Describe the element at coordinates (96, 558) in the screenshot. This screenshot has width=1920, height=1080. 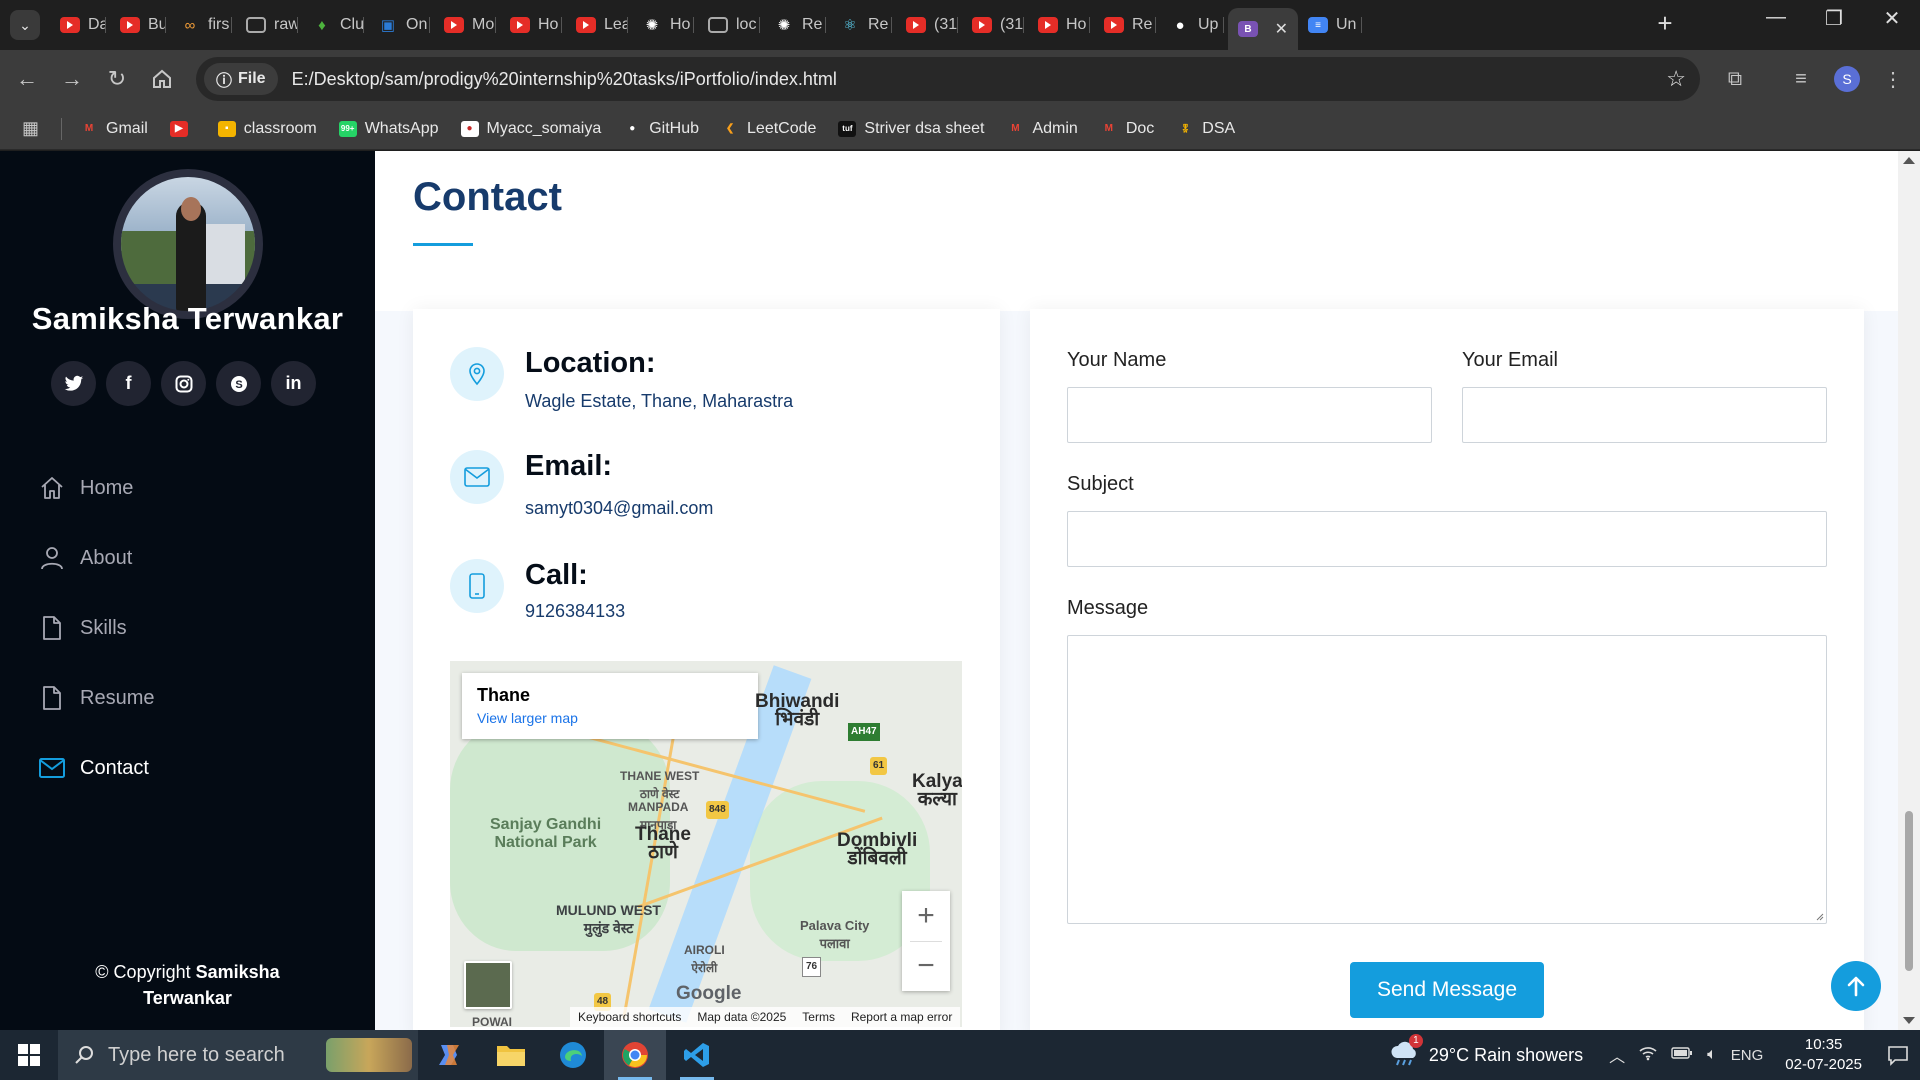
I see `sidebar-item-about: About` at that location.